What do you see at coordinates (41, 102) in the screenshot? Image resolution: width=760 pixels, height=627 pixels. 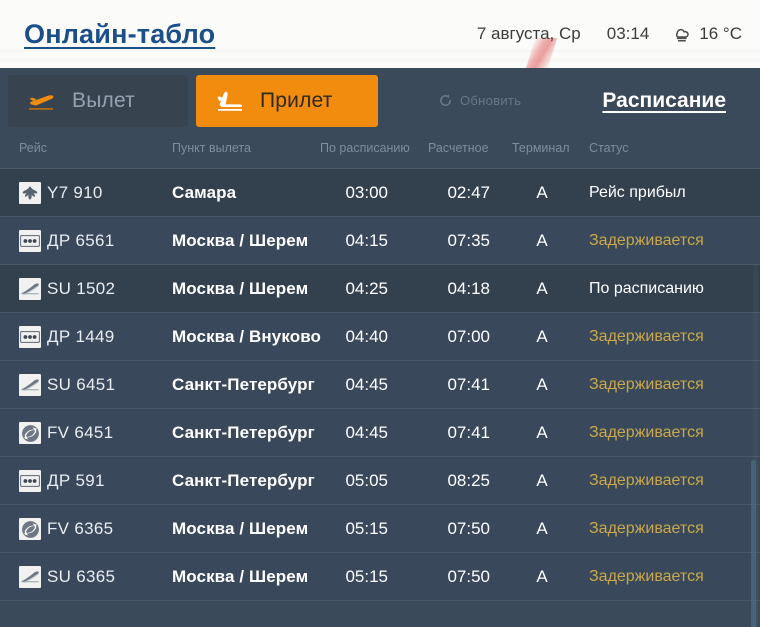 I see `plane-takeoff-icon` at bounding box center [41, 102].